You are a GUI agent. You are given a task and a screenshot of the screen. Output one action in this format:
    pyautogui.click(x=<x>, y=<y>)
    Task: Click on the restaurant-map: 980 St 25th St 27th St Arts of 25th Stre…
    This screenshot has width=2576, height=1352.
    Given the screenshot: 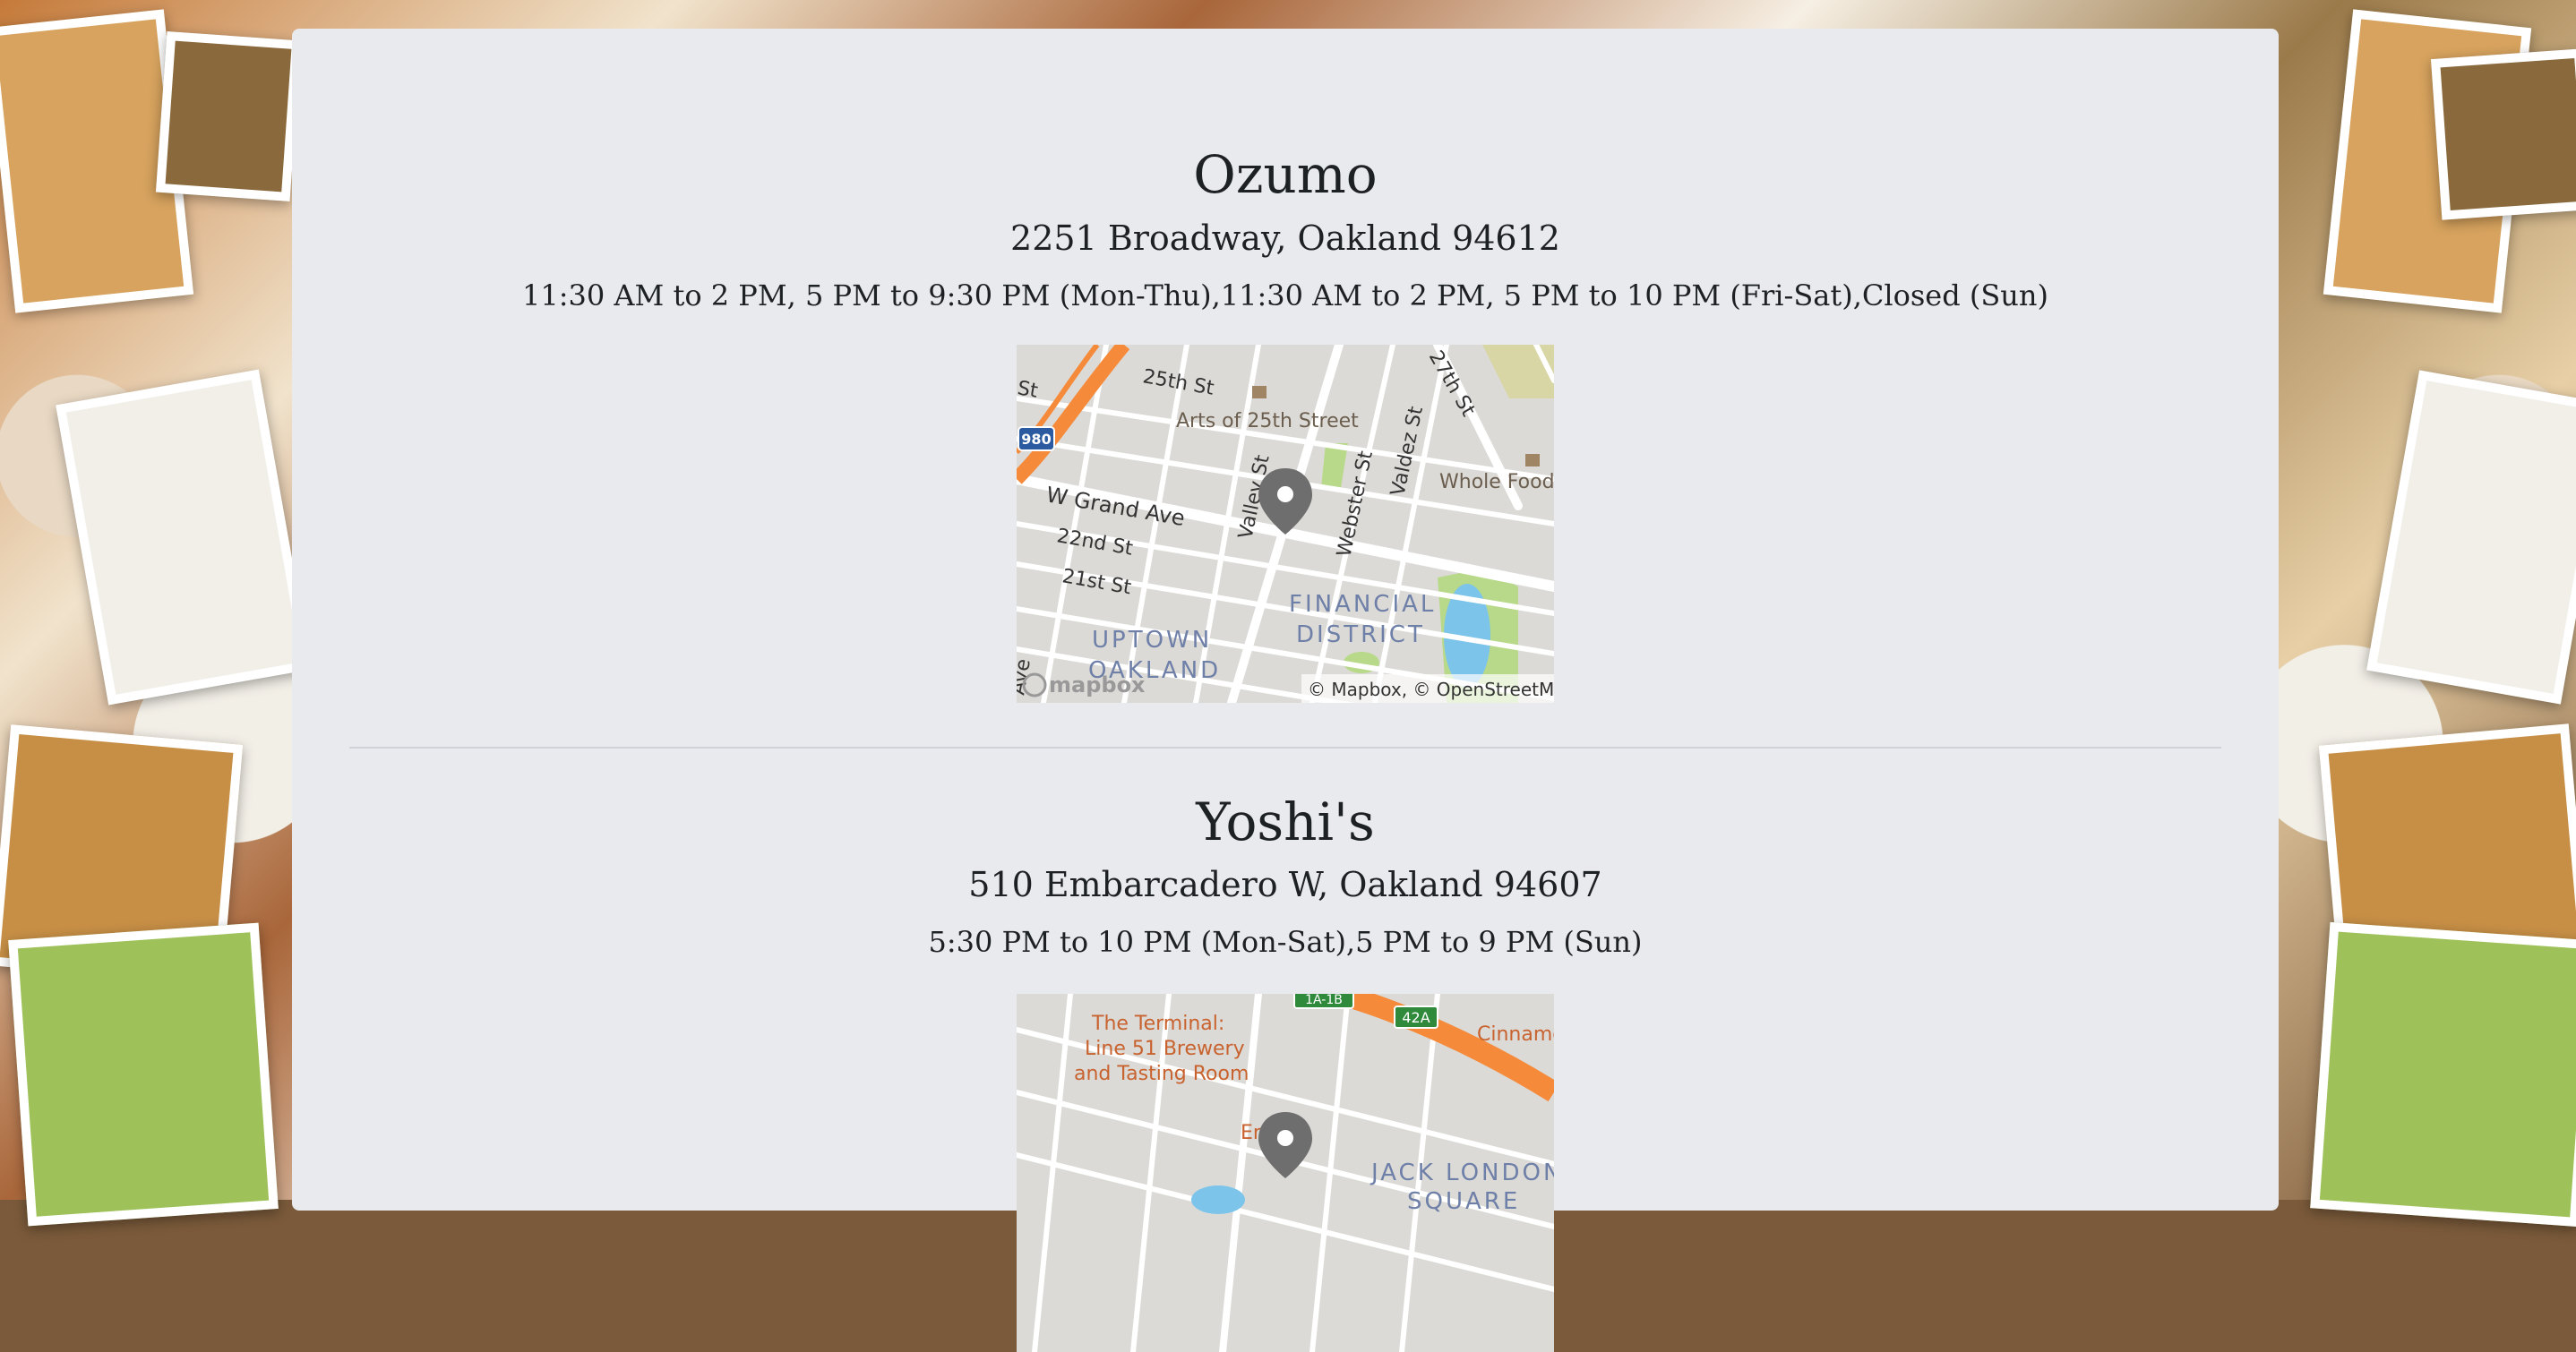 What is the action you would take?
    pyautogui.click(x=1285, y=524)
    